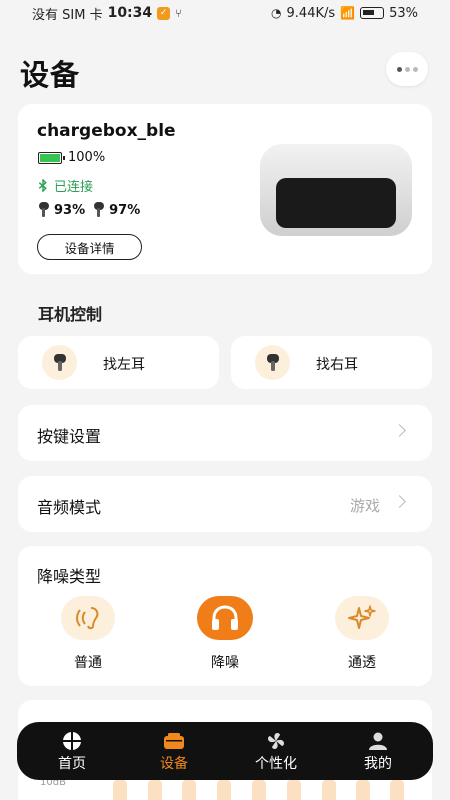 The image size is (450, 800). Describe the element at coordinates (225, 504) in the screenshot. I see `audio-mode-row: 音频模式 游戏` at that location.